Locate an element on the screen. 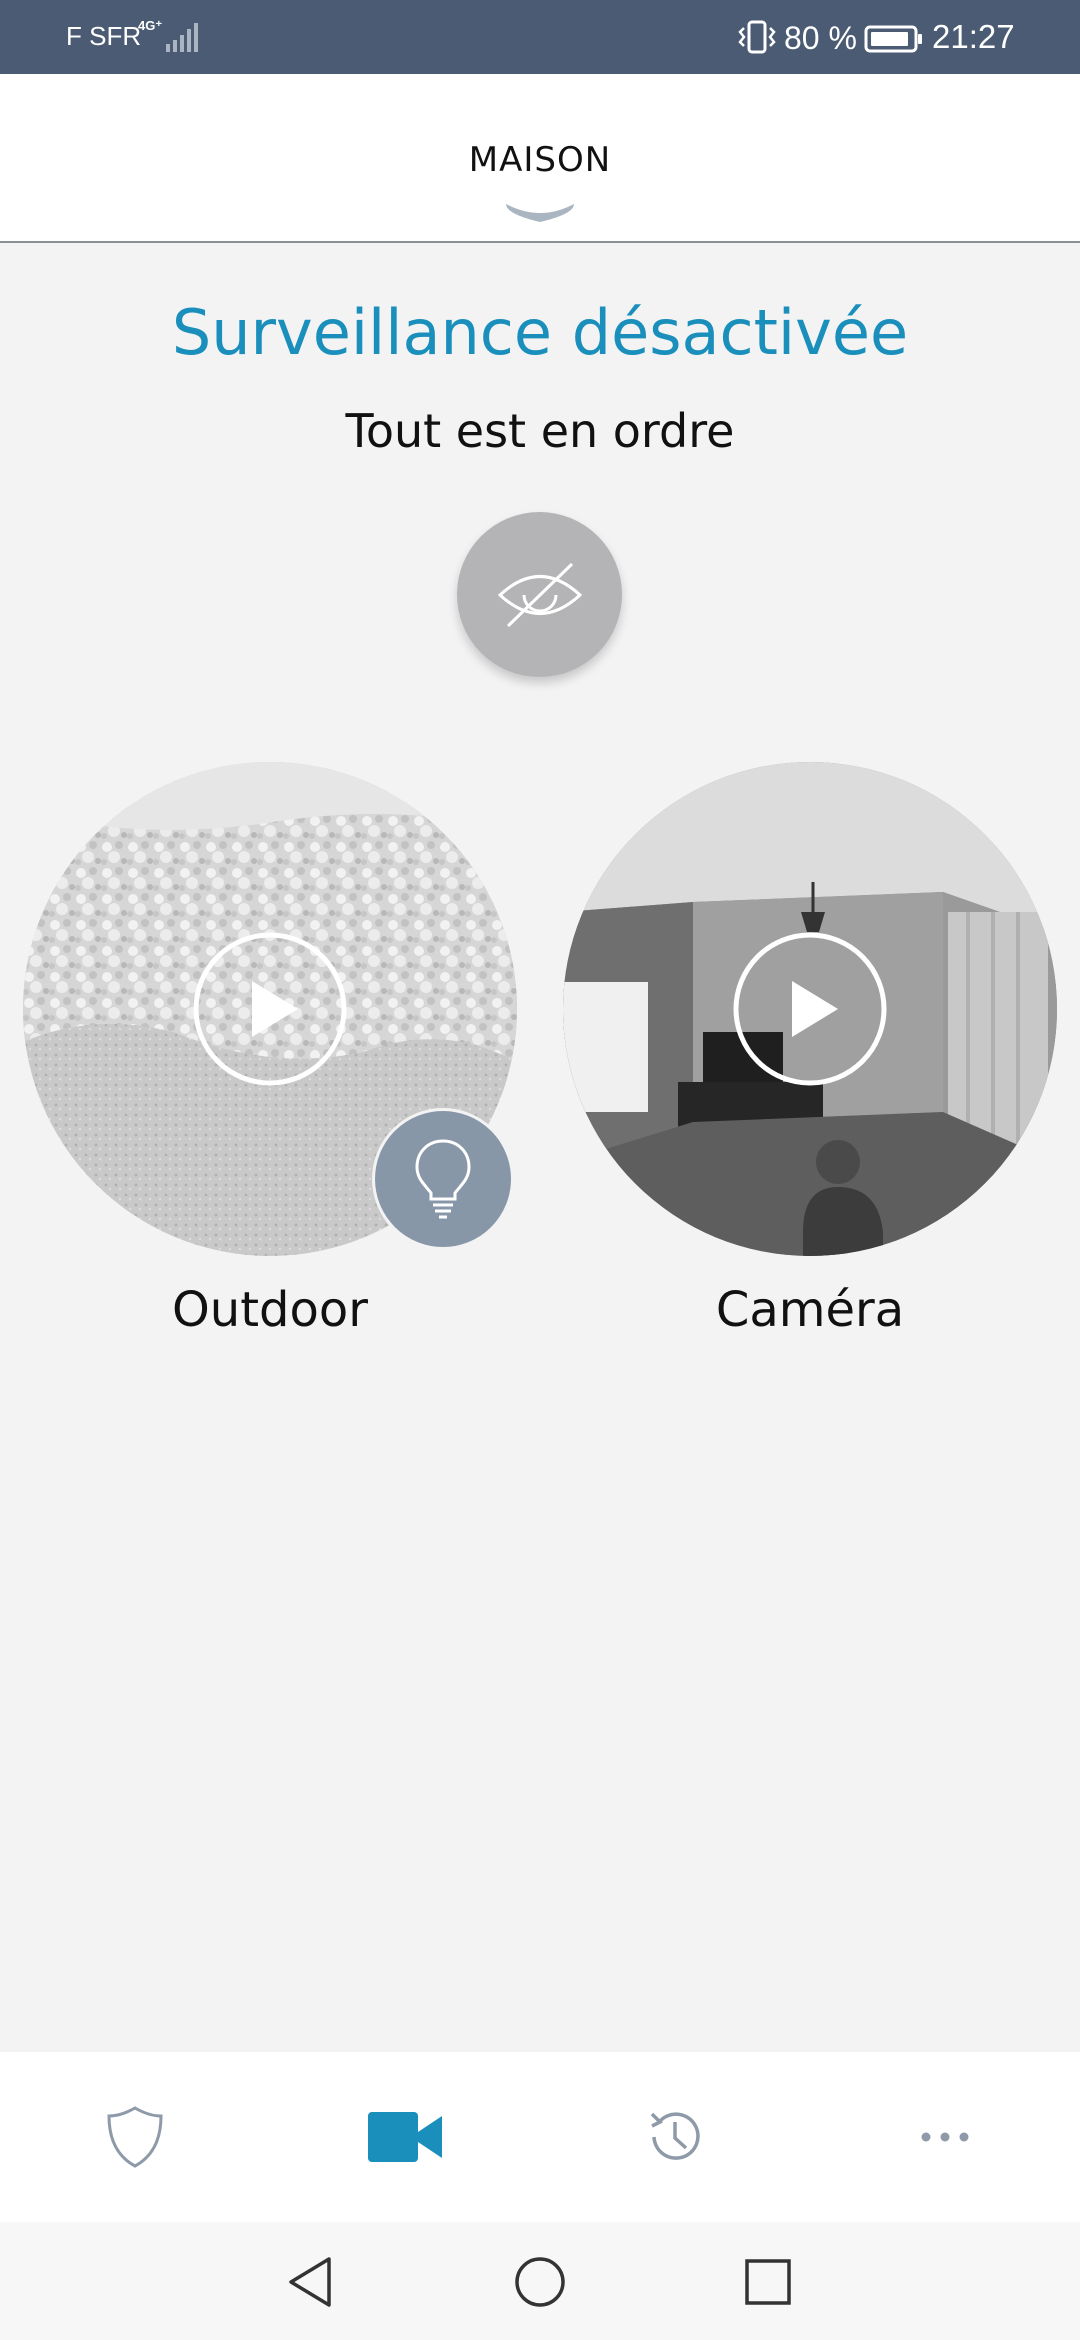  tab-history is located at coordinates (675, 2137).